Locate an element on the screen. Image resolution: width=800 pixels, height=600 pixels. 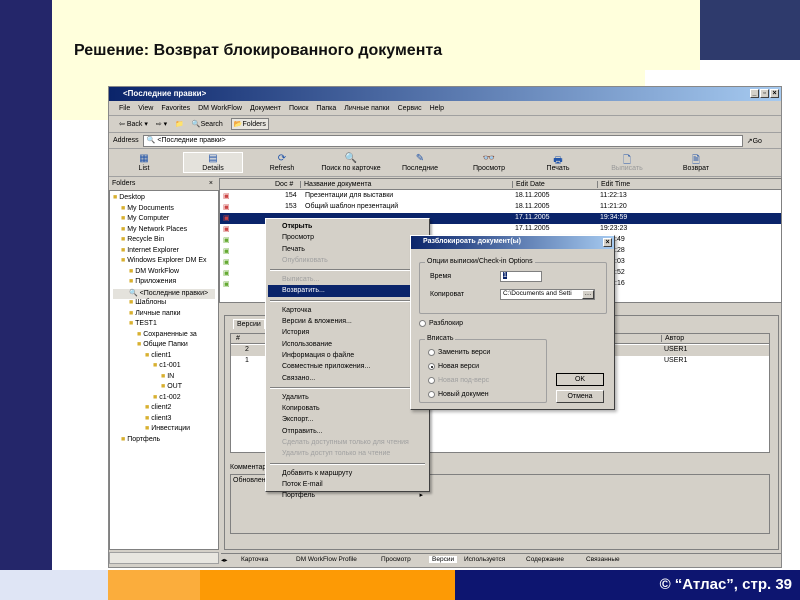
back-button: ⇦ Back ▾ is located at coordinates (133, 124).